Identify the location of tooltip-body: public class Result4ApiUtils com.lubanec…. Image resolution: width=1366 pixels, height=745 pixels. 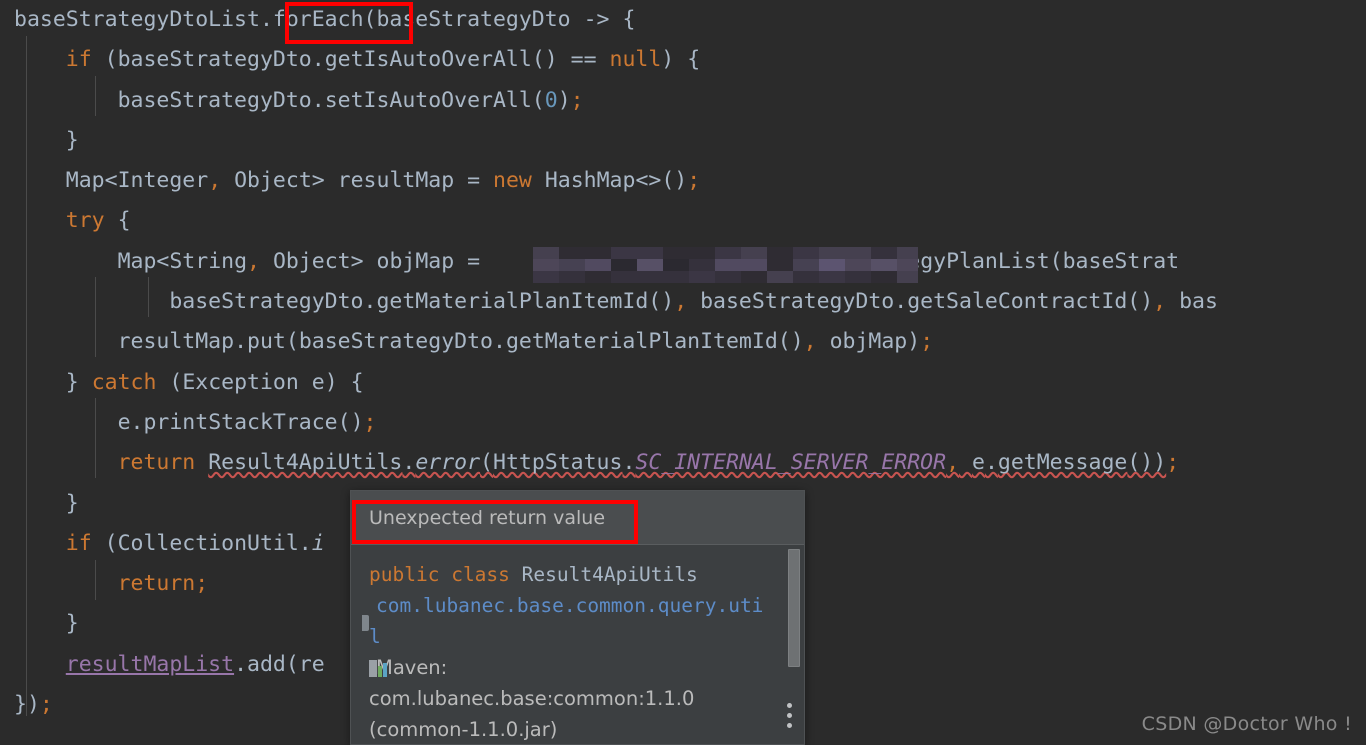
(577, 644).